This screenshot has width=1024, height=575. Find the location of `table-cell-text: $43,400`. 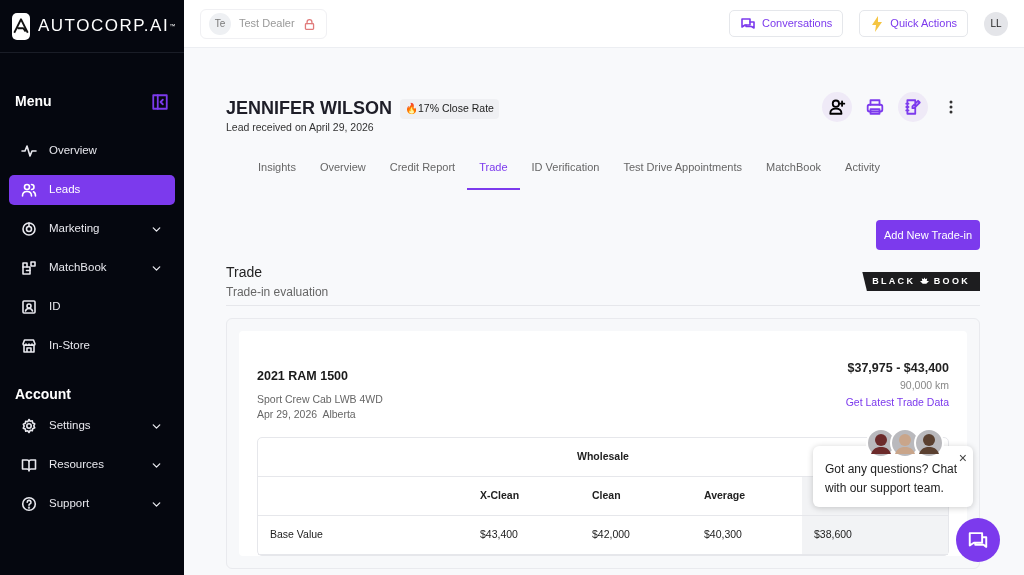

table-cell-text: $43,400 is located at coordinates (499, 535).